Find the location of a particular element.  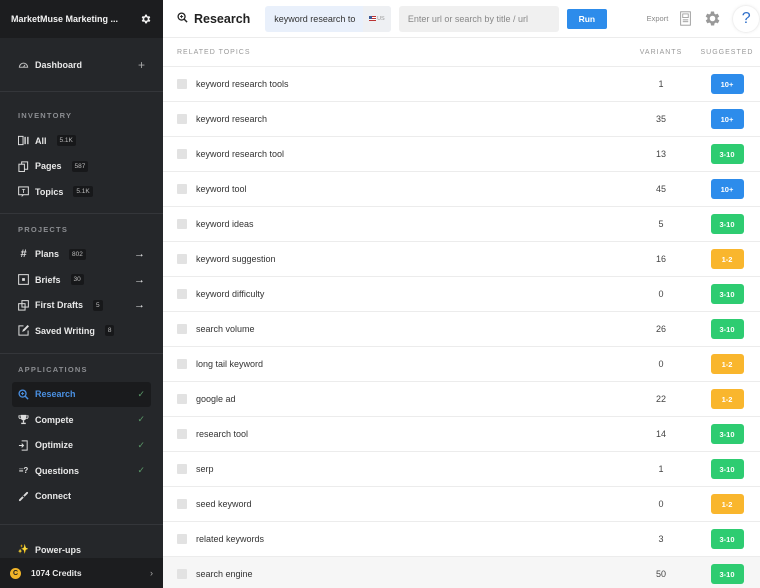

credits-label: 1074 Credits is located at coordinates (56, 573).